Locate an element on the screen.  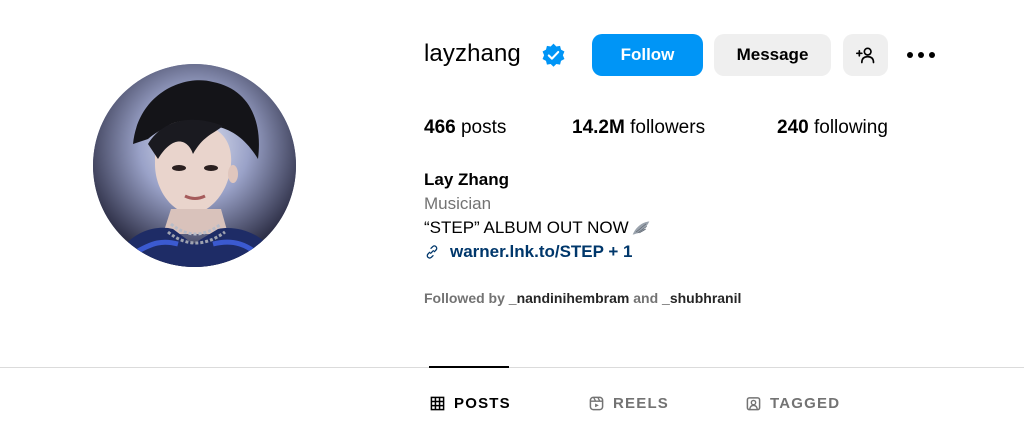
message-button: Message is located at coordinates (772, 55).